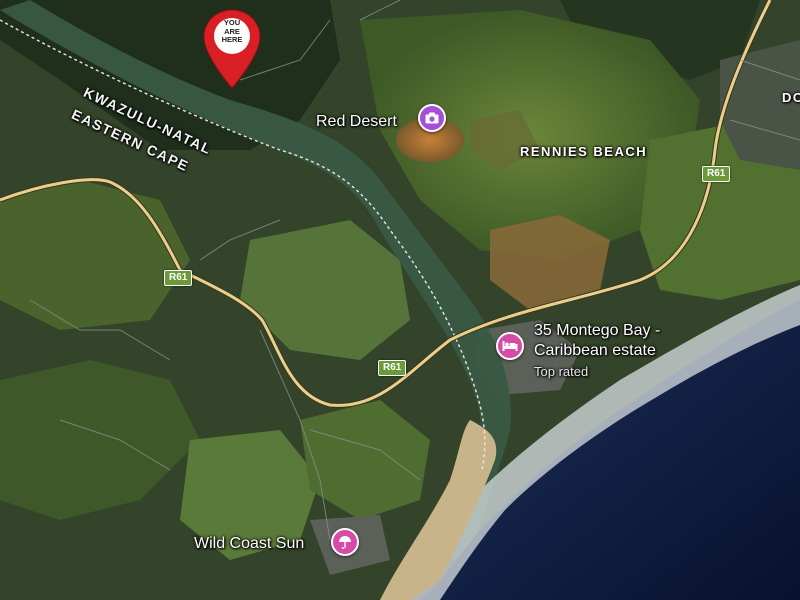  Describe the element at coordinates (791, 97) in the screenshot. I see `area-label-edge: DO` at that location.